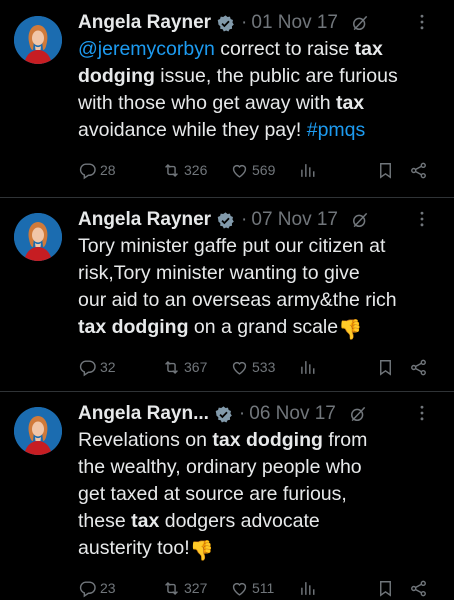 This screenshot has width=454, height=600. I want to click on tweet-text-line: the wealthy, ordinary people who, so click(263, 467).